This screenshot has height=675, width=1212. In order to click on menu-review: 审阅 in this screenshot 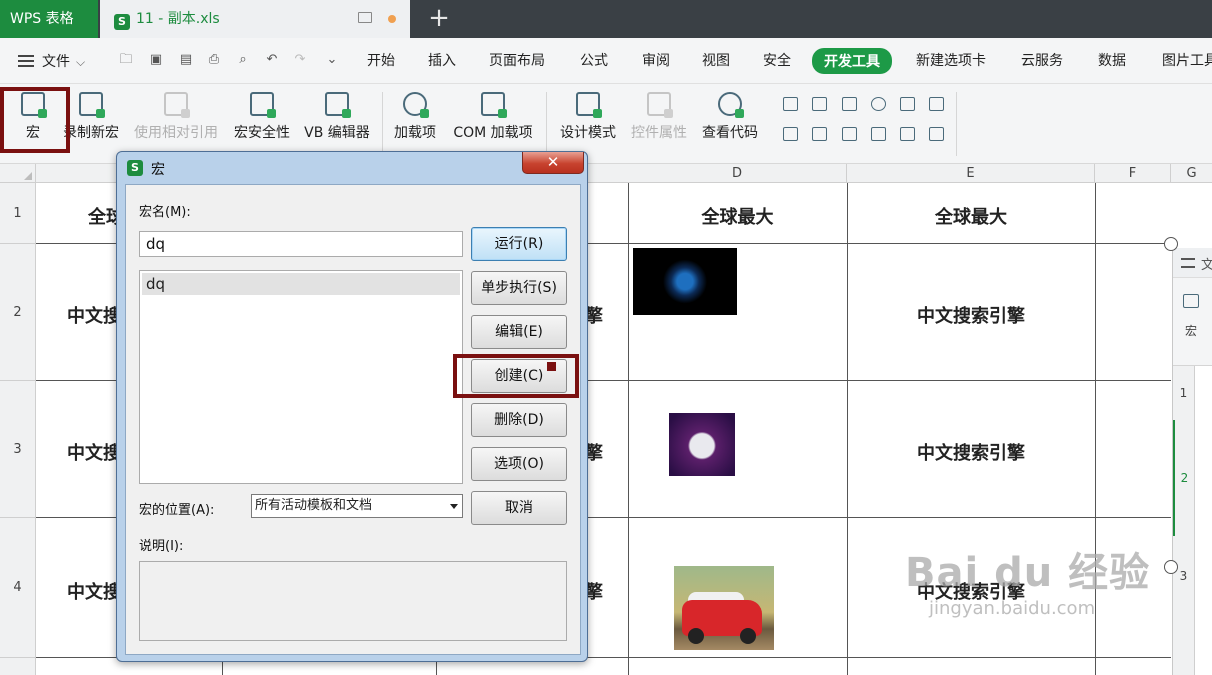, I will do `click(656, 60)`.